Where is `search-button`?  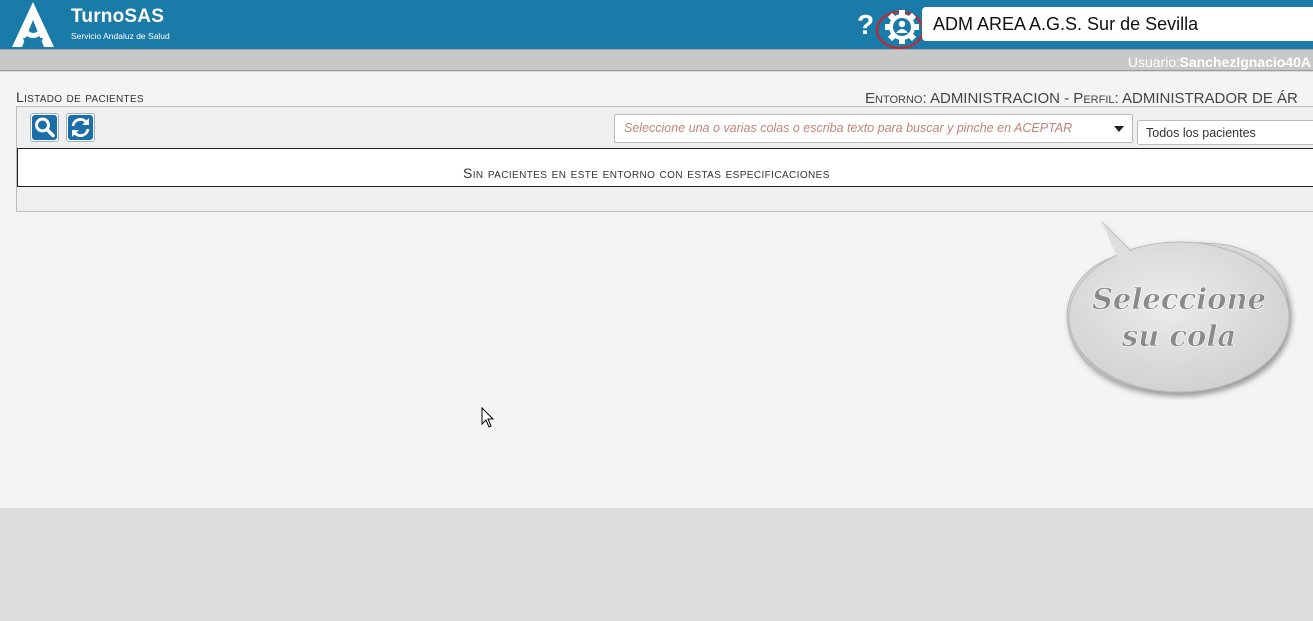
search-button is located at coordinates (44, 127).